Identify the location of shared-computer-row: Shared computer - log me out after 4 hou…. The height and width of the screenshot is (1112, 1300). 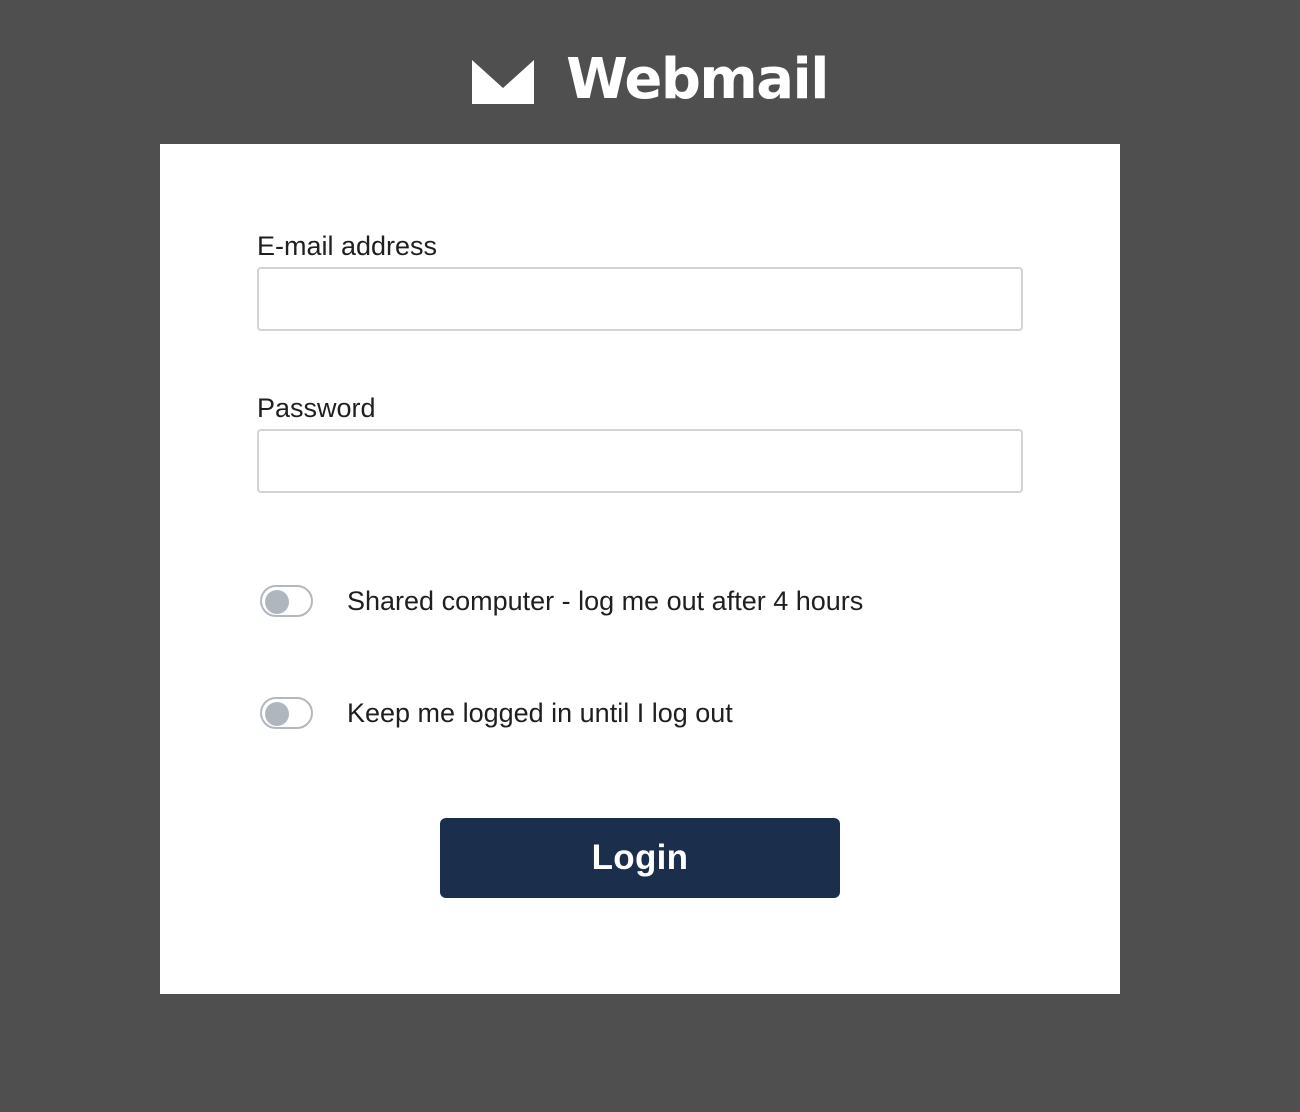
(561, 601).